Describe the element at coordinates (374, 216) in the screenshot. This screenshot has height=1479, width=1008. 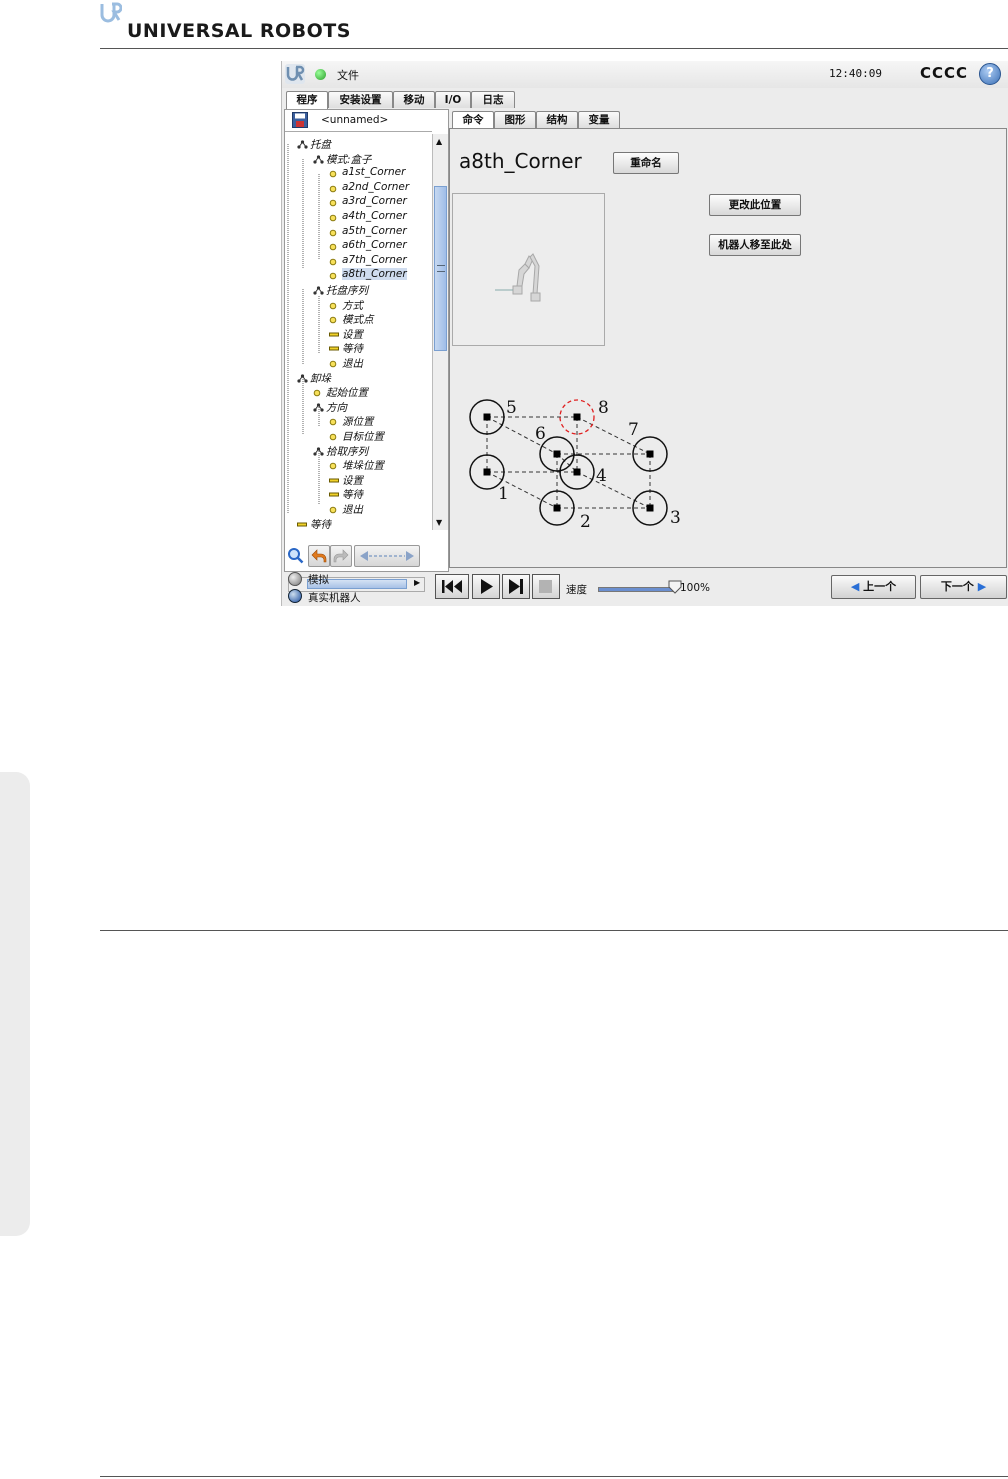
I see `tree-node: a4th_Corner` at that location.